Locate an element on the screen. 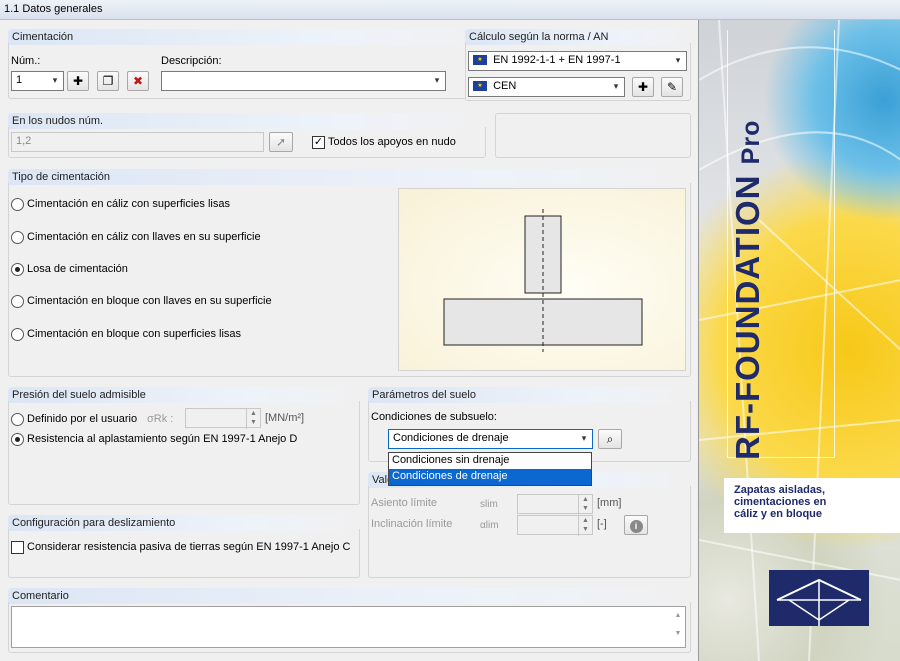  new-foundation-button: ✚ is located at coordinates (78, 81).